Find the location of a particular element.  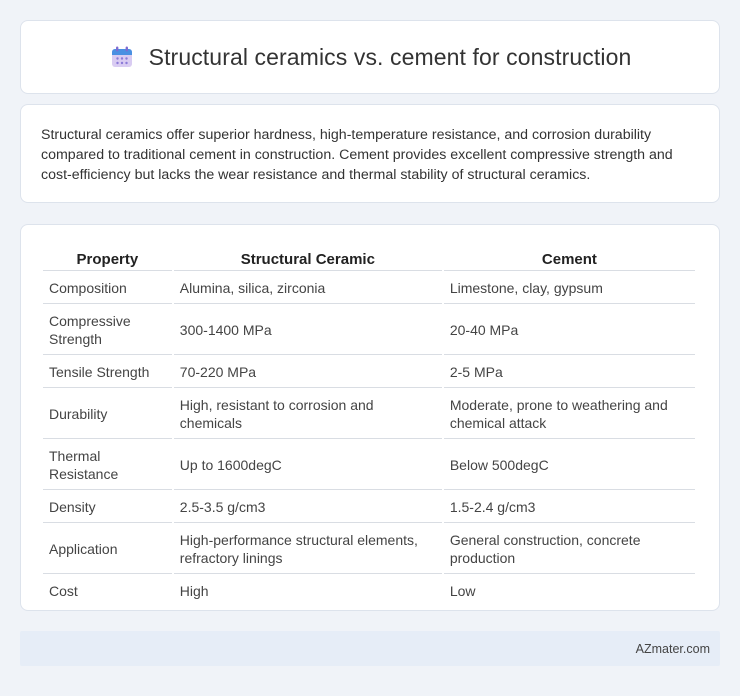

ceramic-cell: Up to 1600degC is located at coordinates (307, 465).